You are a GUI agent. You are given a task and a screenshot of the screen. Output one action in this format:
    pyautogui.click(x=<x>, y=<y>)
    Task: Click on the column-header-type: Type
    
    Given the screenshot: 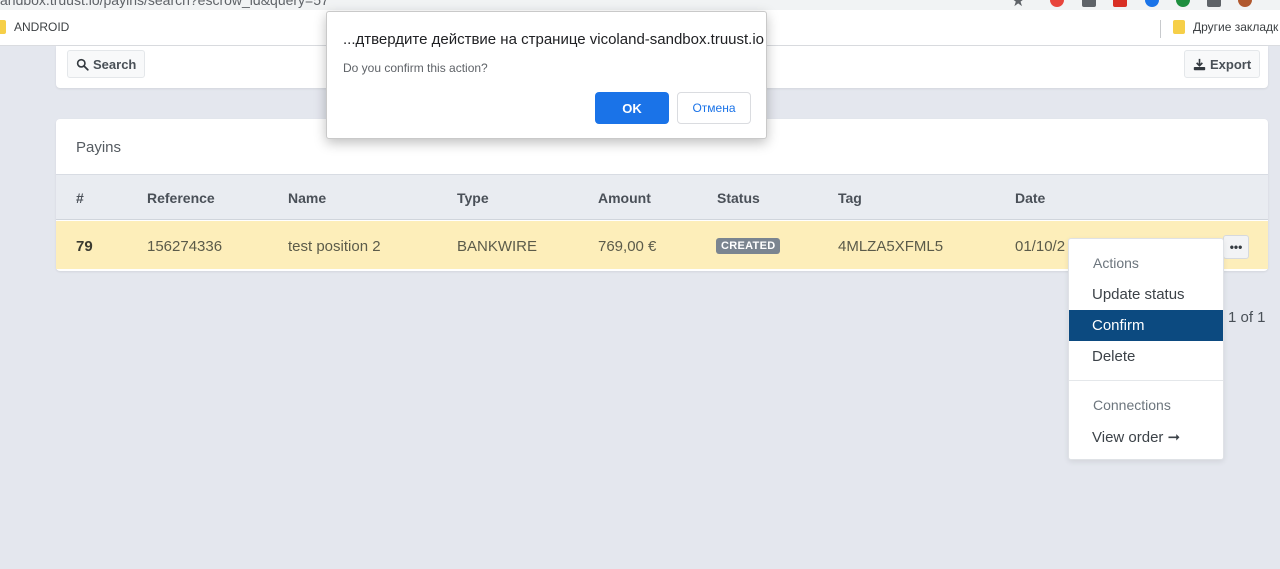 What is the action you would take?
    pyautogui.click(x=473, y=198)
    